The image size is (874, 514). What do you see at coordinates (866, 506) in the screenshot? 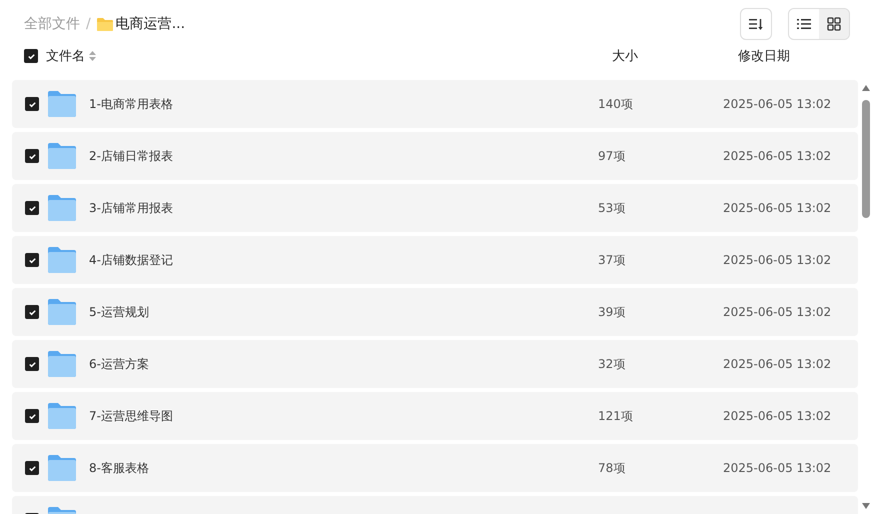
I see `scroll-down-icon` at bounding box center [866, 506].